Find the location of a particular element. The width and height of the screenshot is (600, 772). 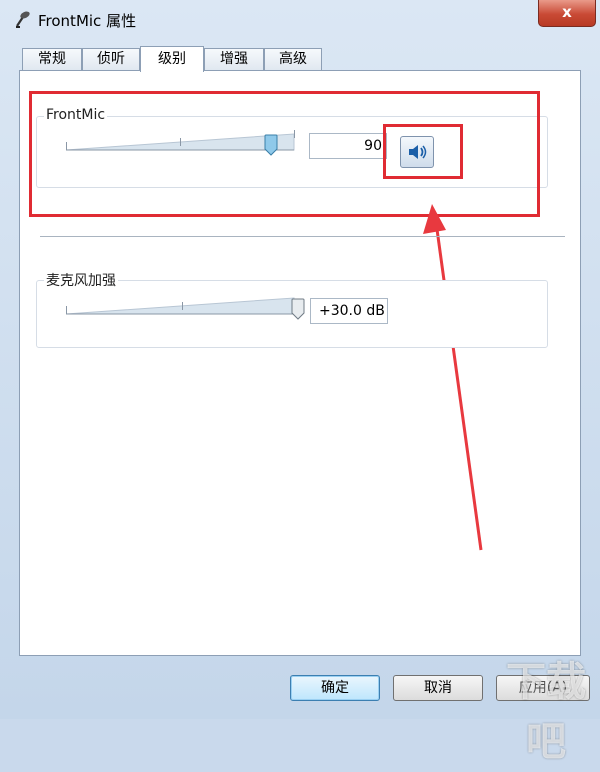

annotation-highlight-frontmic is located at coordinates (284, 154).